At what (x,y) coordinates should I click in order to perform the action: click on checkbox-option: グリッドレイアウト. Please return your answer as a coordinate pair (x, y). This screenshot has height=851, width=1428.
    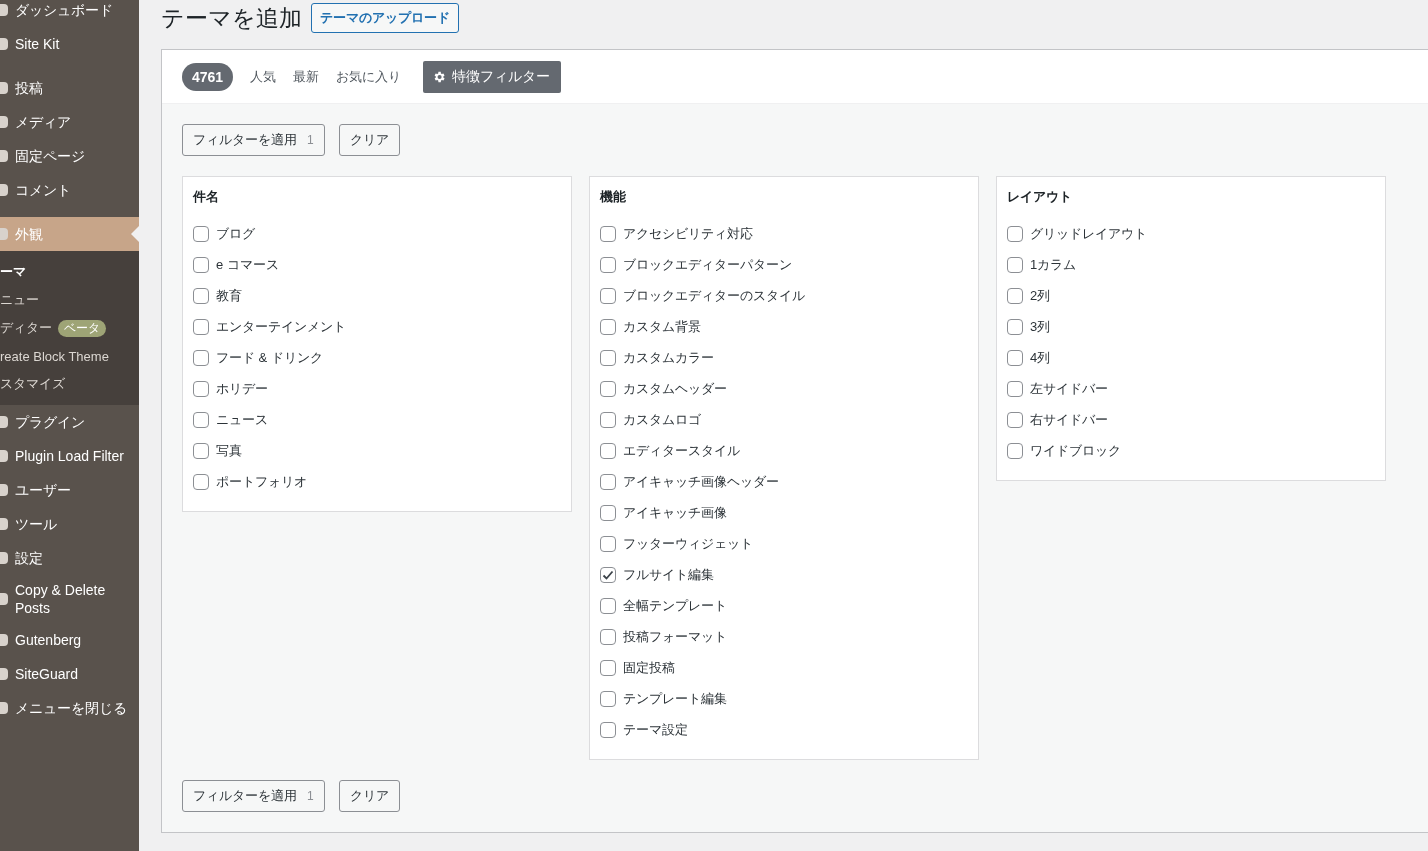
    Looking at the image, I should click on (1191, 233).